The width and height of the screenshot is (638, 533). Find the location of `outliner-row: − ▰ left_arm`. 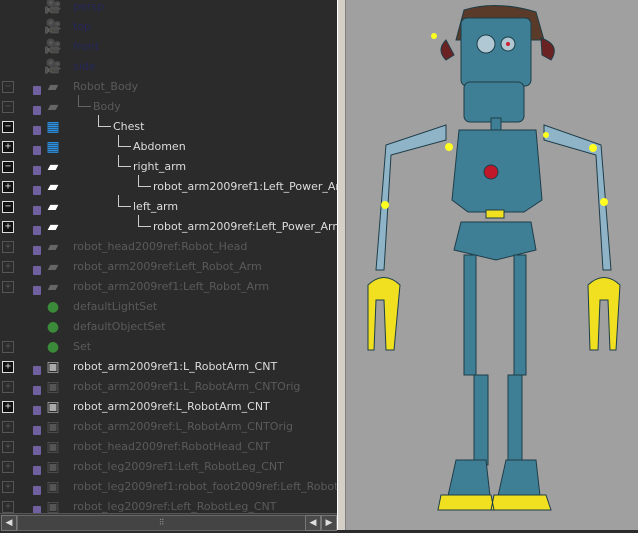

outliner-row: − ▰ left_arm is located at coordinates (168, 206).